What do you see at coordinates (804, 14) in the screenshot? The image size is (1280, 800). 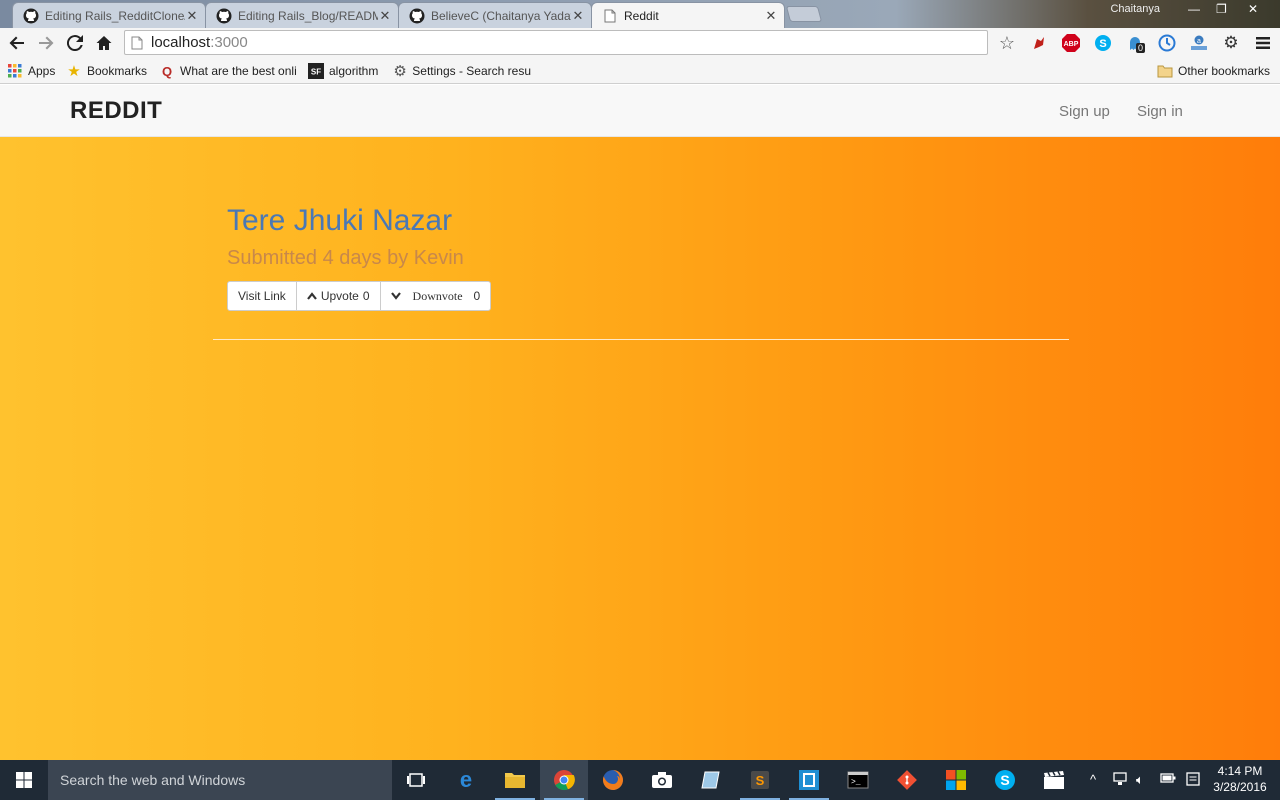 I see `new-tab-button` at bounding box center [804, 14].